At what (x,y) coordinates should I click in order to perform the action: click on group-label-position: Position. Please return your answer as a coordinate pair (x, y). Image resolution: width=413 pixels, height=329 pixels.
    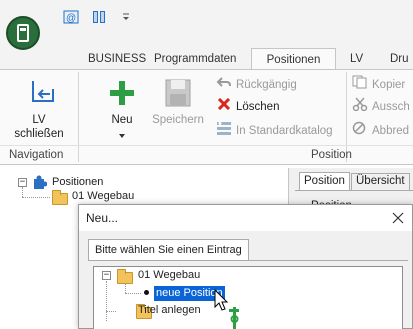
    Looking at the image, I should click on (331, 155).